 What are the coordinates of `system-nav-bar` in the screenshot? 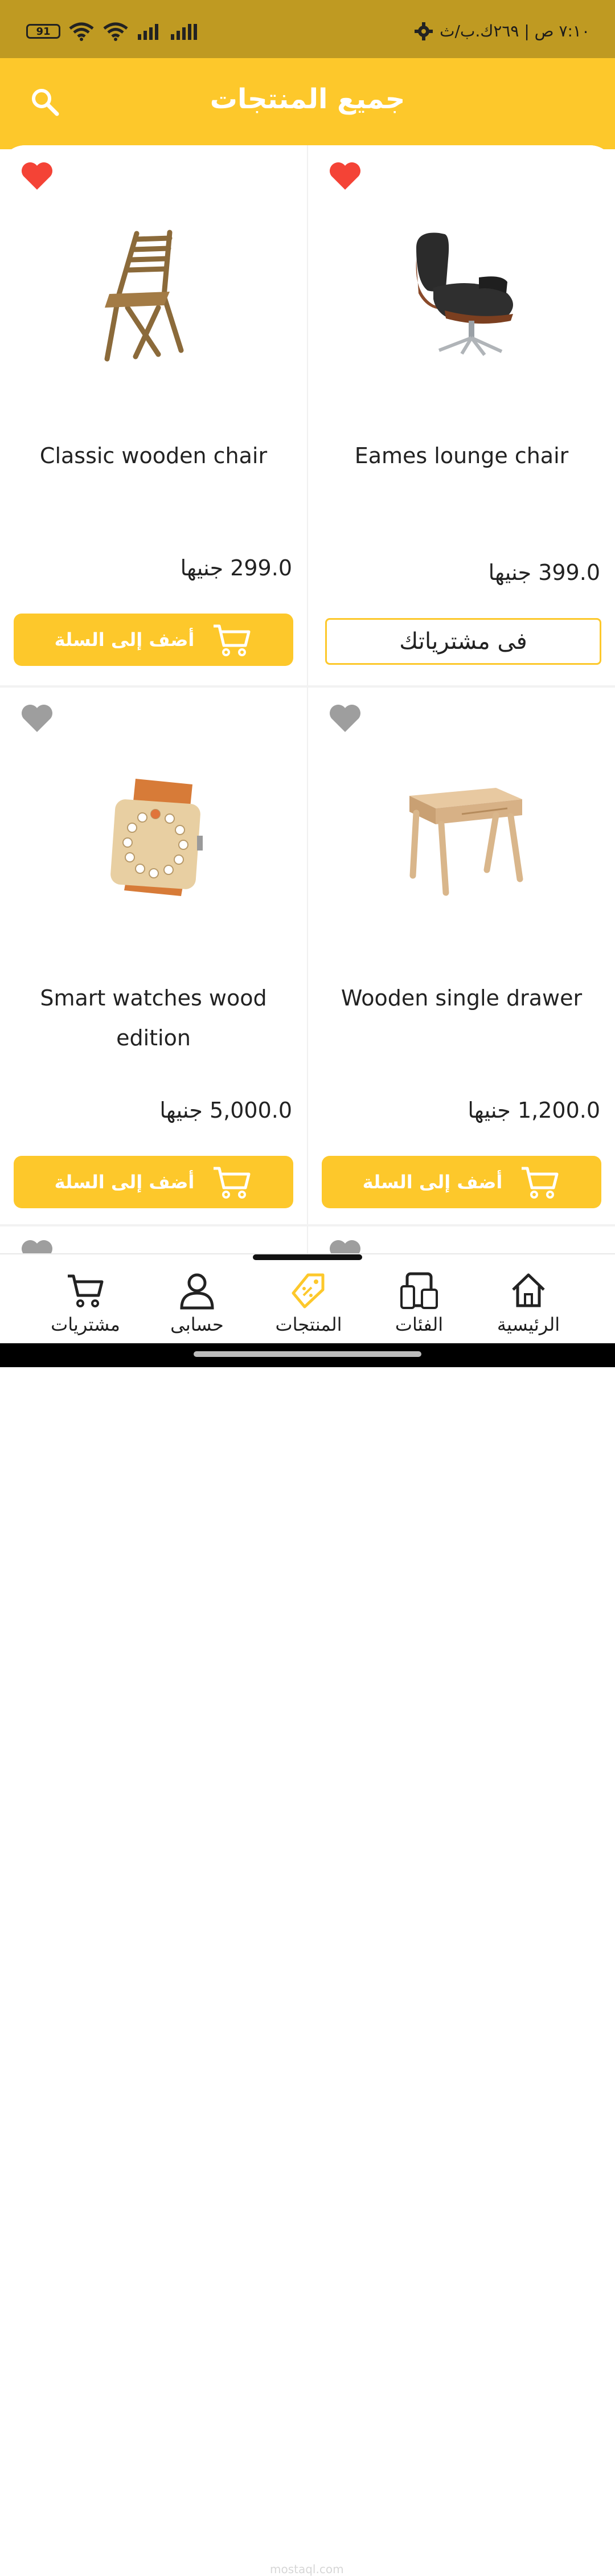 It's located at (307, 1355).